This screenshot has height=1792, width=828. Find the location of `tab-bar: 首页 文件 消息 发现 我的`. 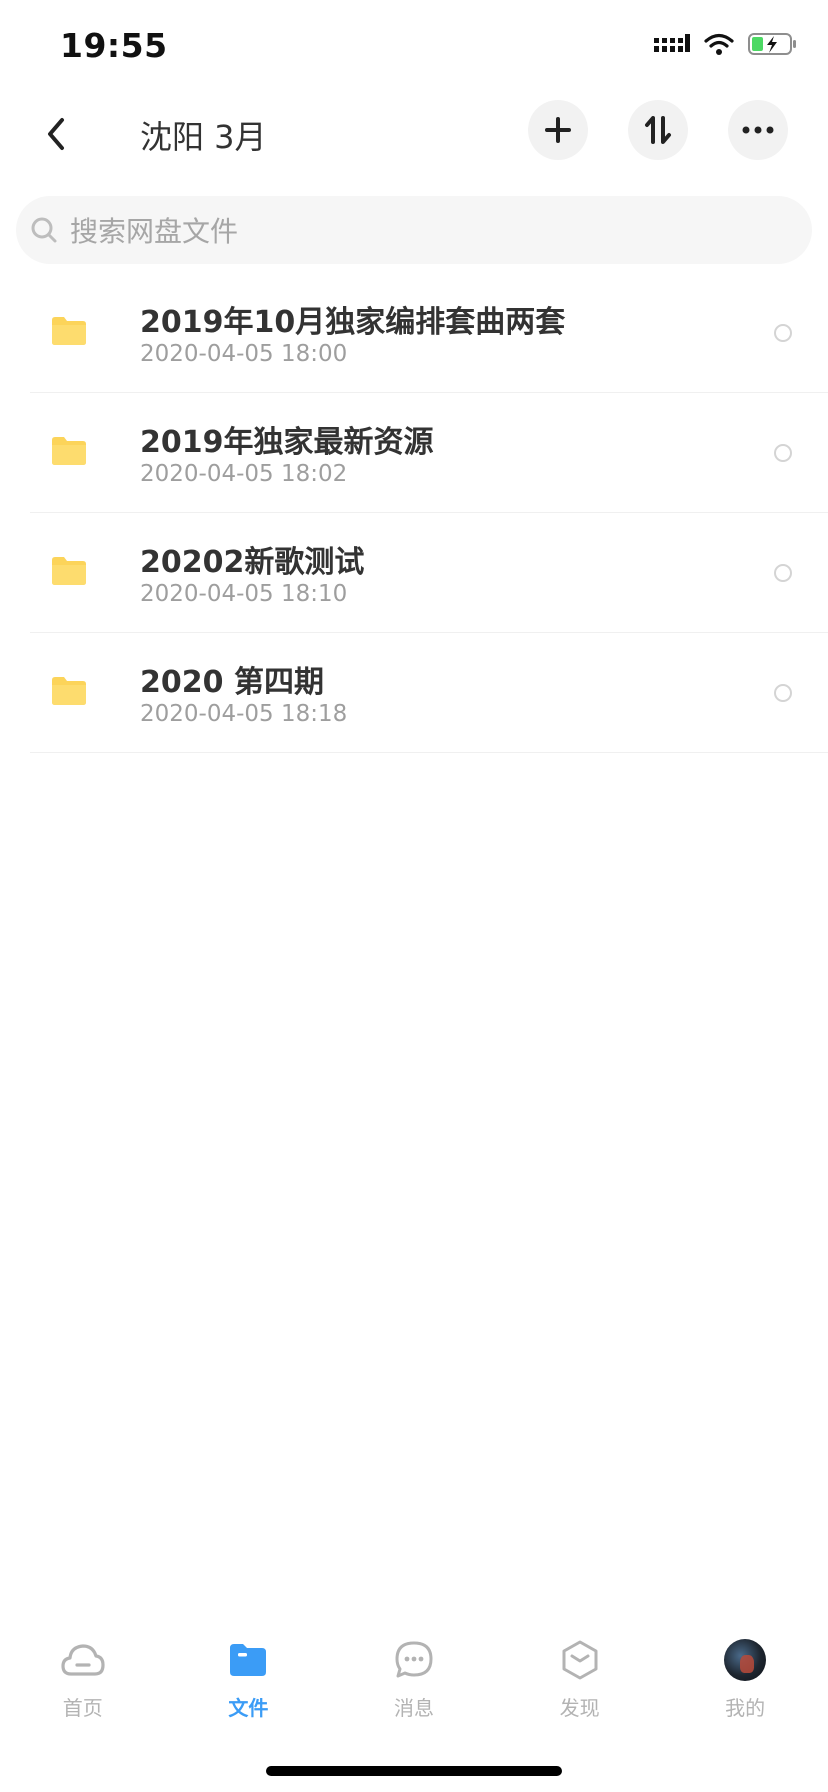

tab-bar: 首页 文件 消息 发现 我的 is located at coordinates (414, 1673).